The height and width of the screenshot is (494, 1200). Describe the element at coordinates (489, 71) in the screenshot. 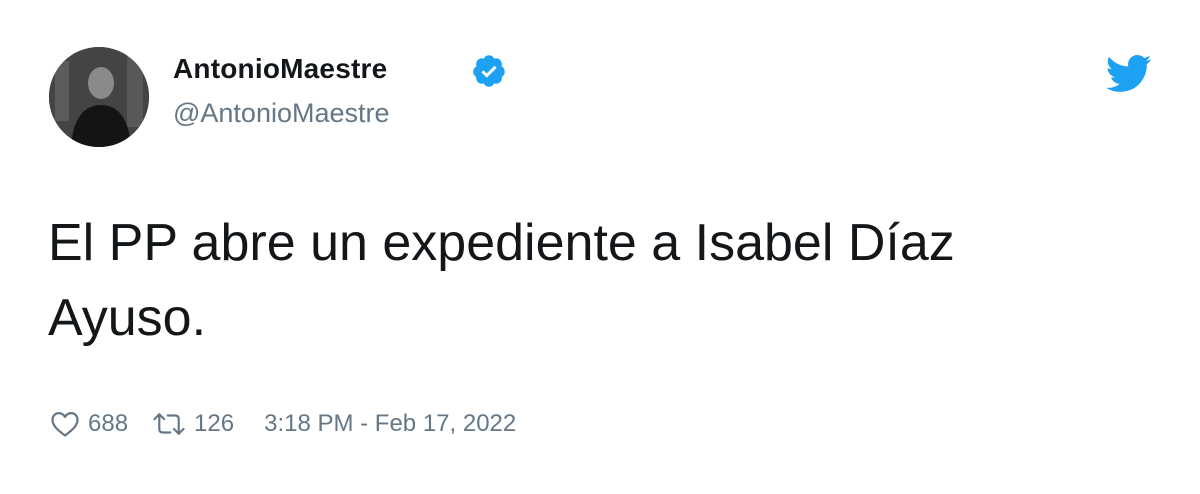

I see `verified-badge-icon` at that location.